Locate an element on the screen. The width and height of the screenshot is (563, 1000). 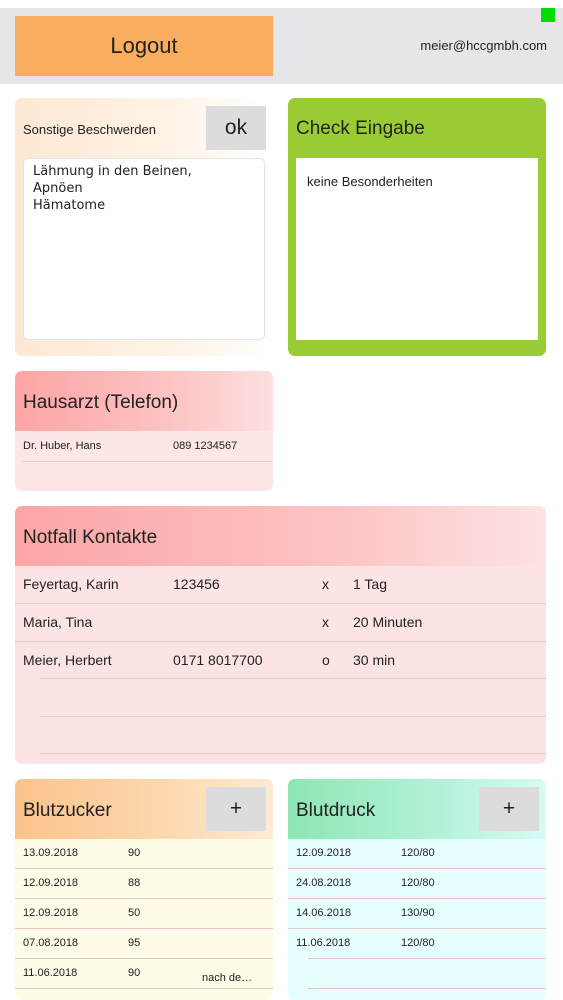
blood-sugar-row: 07.08.2018 95 is located at coordinates (144, 944).